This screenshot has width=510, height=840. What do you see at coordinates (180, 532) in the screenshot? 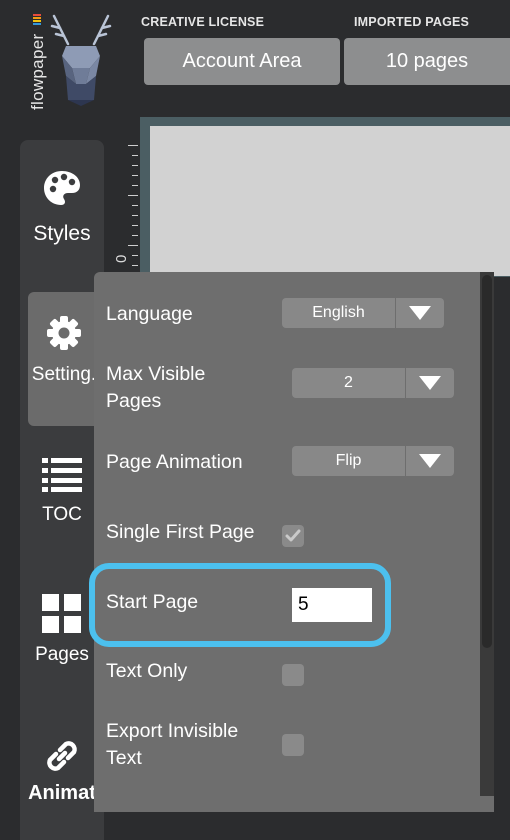
I see `single-first-page-label: Single First Page` at bounding box center [180, 532].